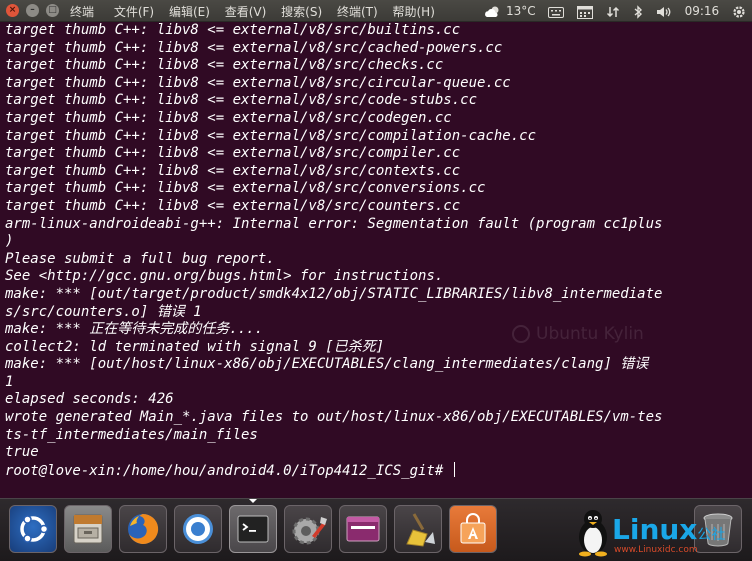 Image resolution: width=752 pixels, height=561 pixels. I want to click on file-cabinet-icon, so click(88, 529).